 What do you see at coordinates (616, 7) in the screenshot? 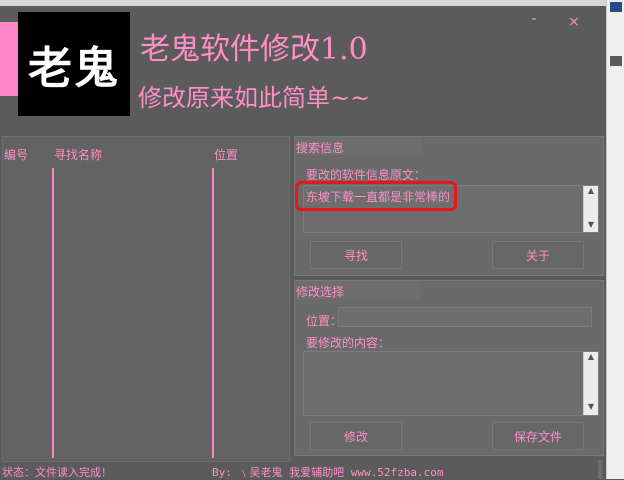
I see `background-icon` at bounding box center [616, 7].